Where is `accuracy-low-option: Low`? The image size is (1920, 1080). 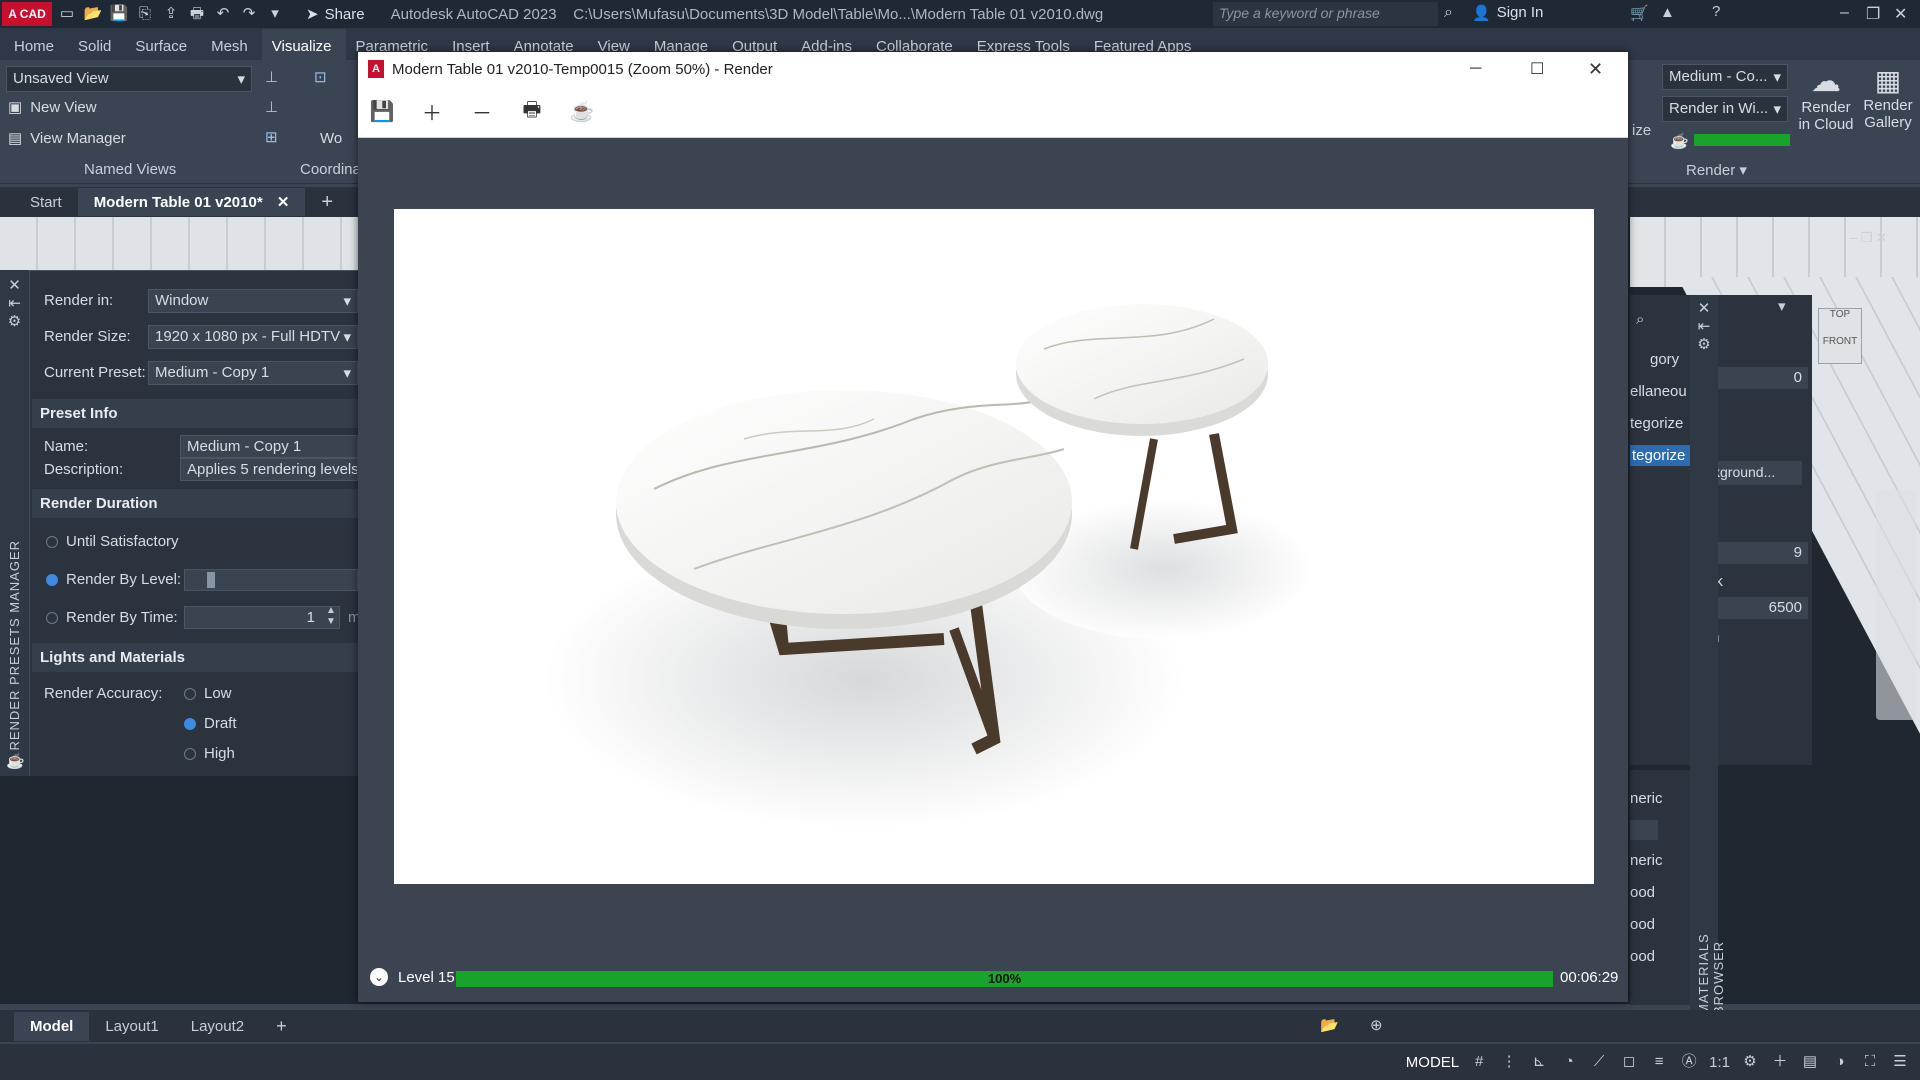 accuracy-low-option: Low is located at coordinates (208, 693).